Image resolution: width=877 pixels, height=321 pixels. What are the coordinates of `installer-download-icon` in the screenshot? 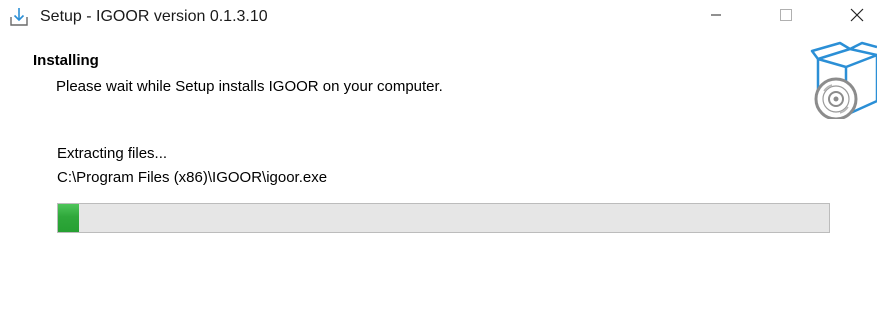 It's located at (19, 17).